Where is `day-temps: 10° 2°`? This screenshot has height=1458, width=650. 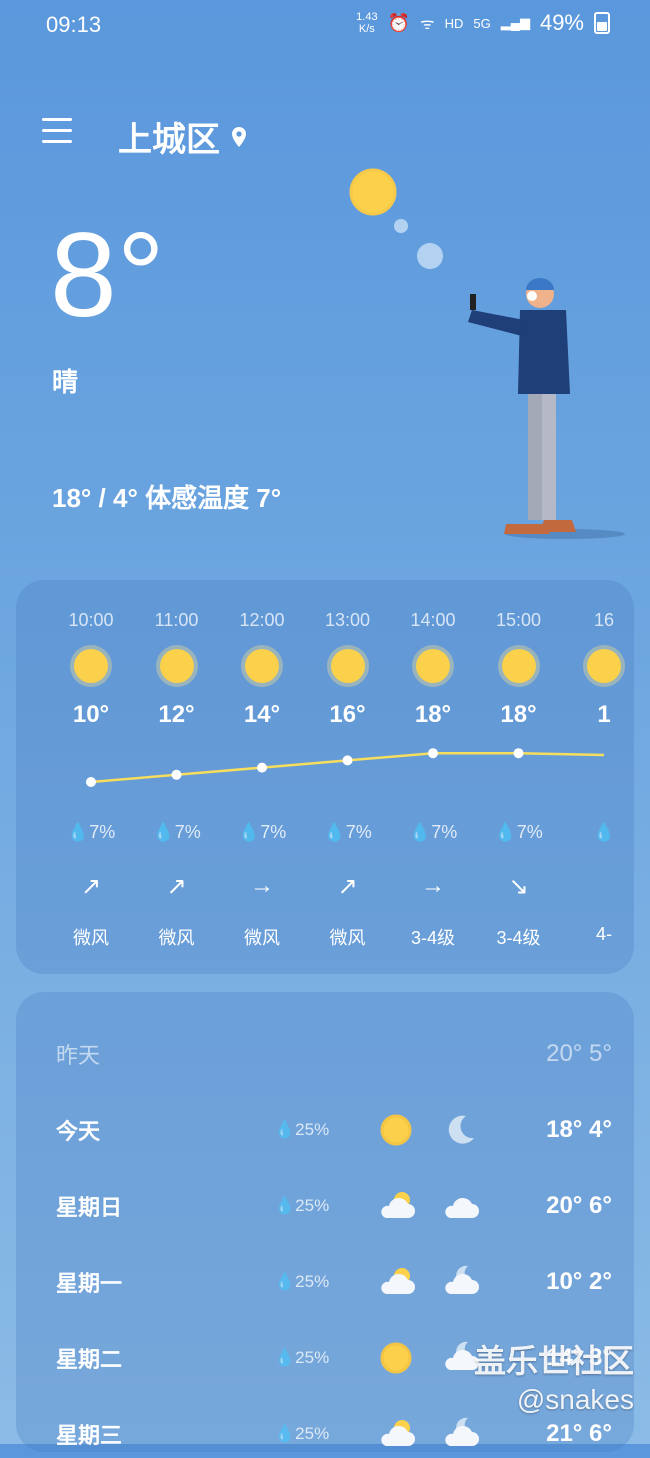 day-temps: 10° 2° is located at coordinates (579, 1281).